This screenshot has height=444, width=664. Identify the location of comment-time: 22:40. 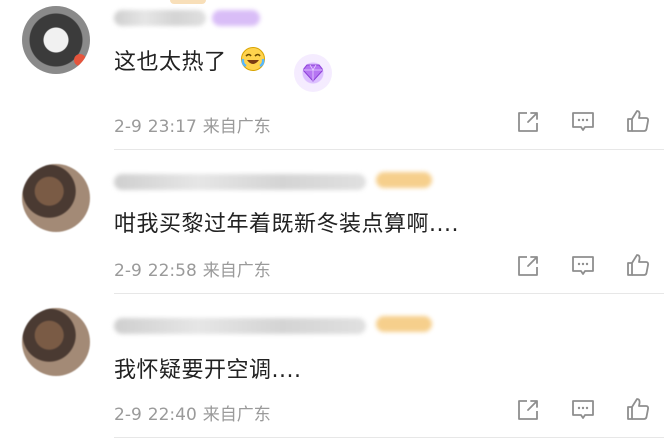
(172, 415).